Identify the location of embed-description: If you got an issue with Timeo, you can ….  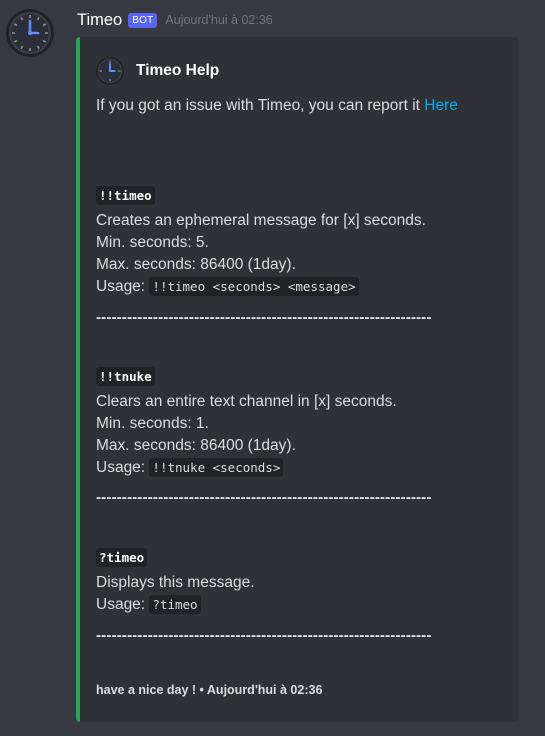
(277, 106).